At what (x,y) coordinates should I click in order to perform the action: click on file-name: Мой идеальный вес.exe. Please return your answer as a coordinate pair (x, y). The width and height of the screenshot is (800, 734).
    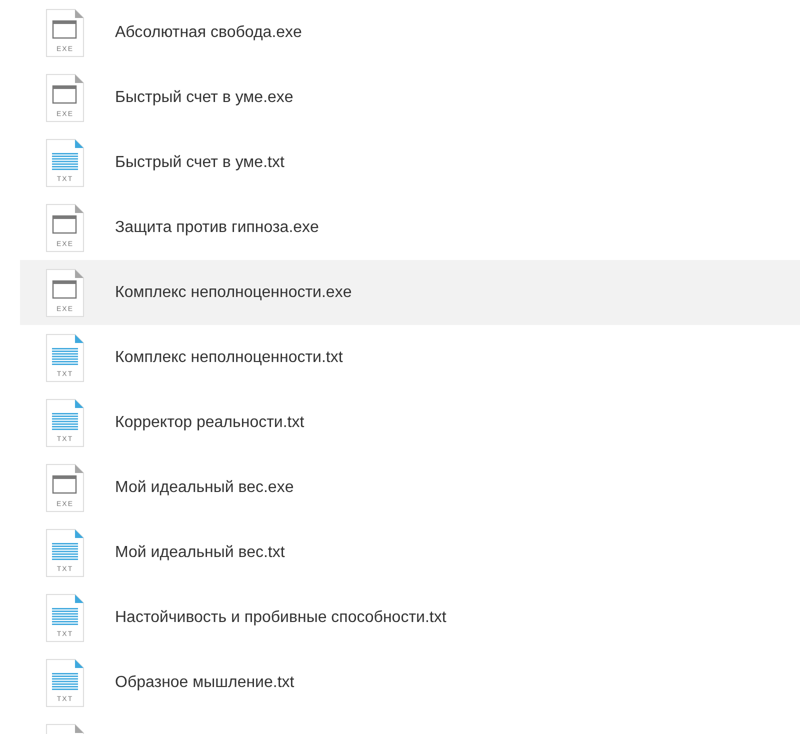
    Looking at the image, I should click on (204, 488).